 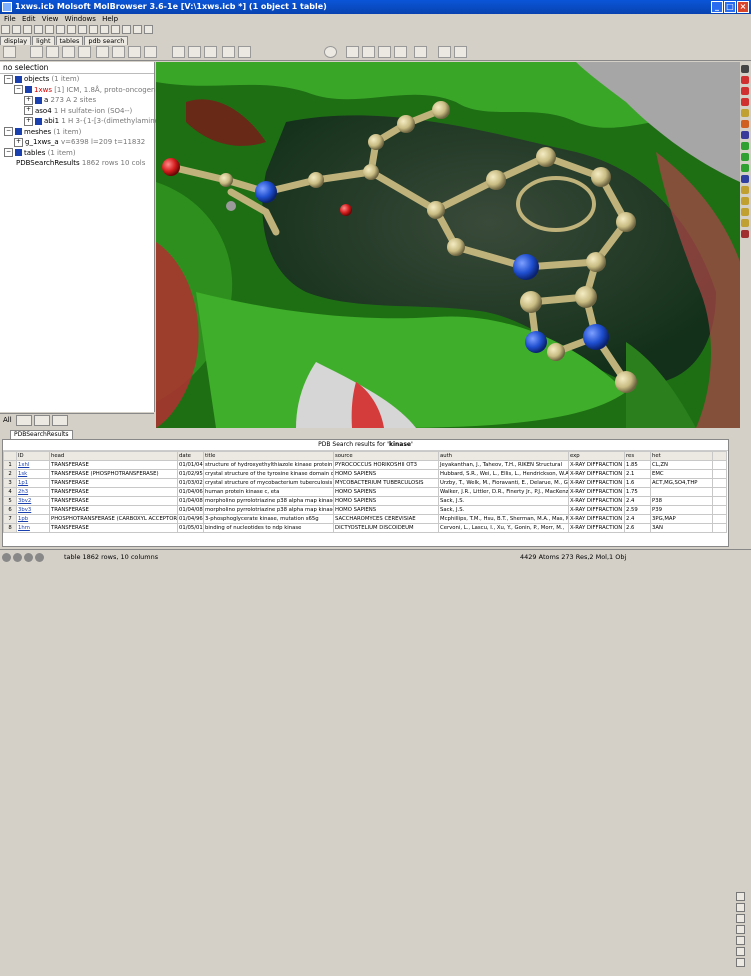 What do you see at coordinates (194, 52) in the screenshot?
I see `label-residues-icon` at bounding box center [194, 52].